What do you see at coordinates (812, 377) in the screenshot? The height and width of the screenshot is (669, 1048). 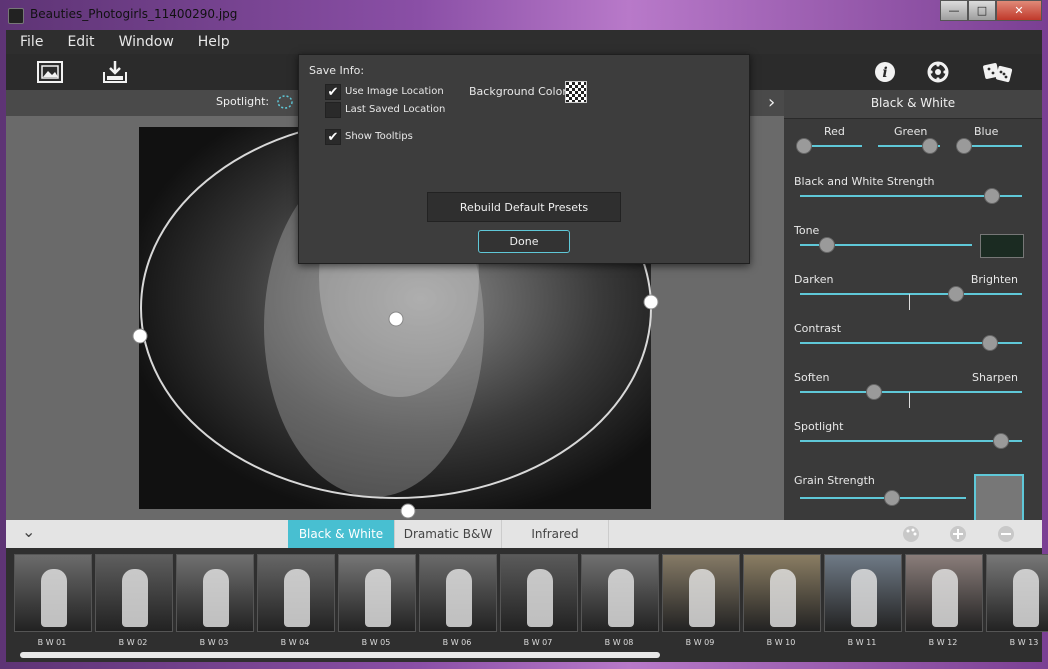 I see `soften-label: Soften` at bounding box center [812, 377].